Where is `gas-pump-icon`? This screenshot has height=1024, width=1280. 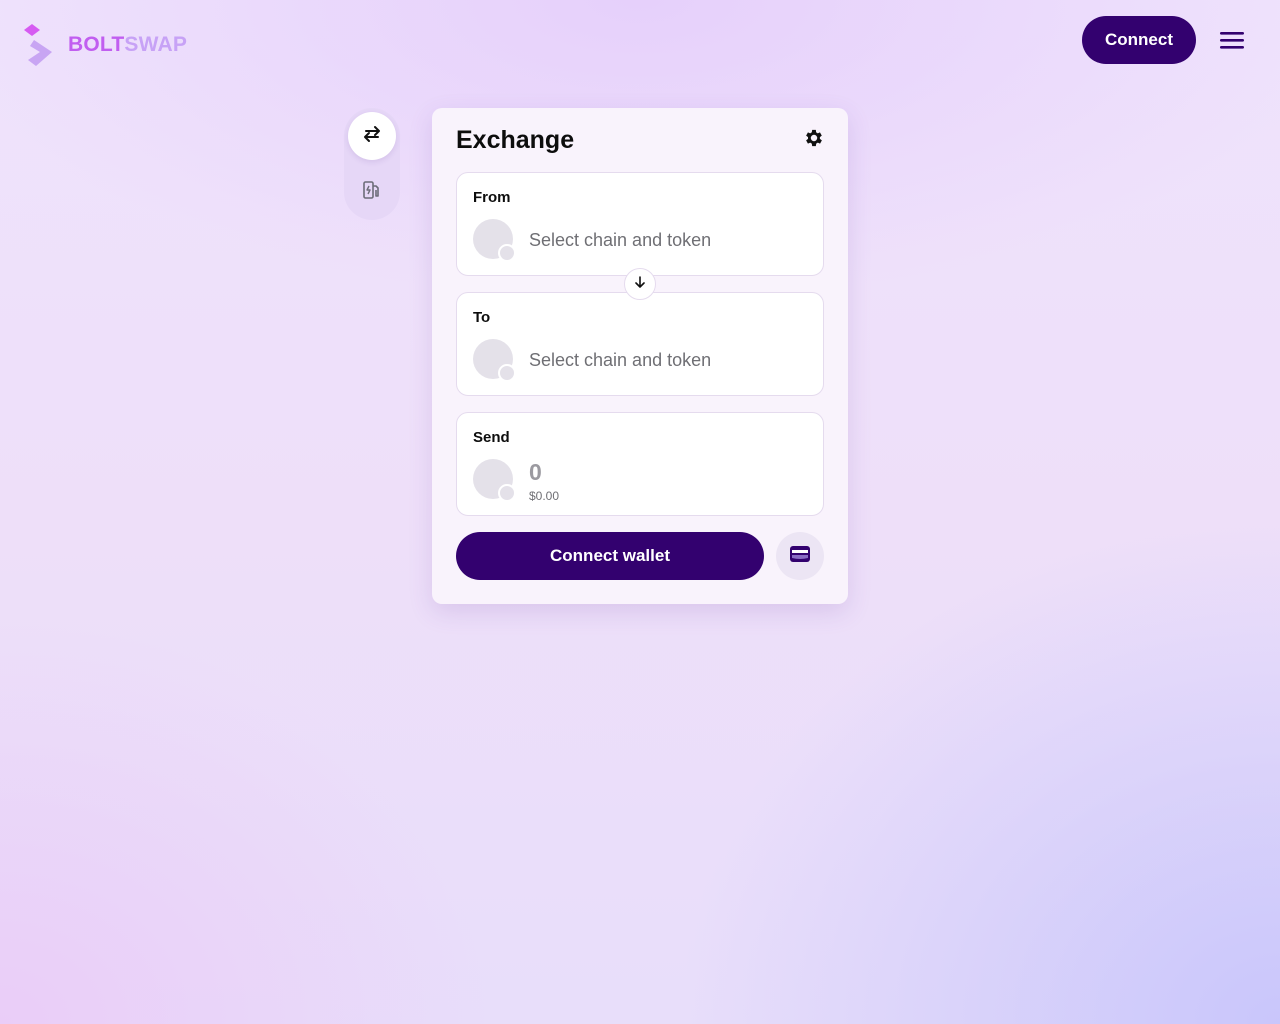
gas-pump-icon is located at coordinates (372, 192).